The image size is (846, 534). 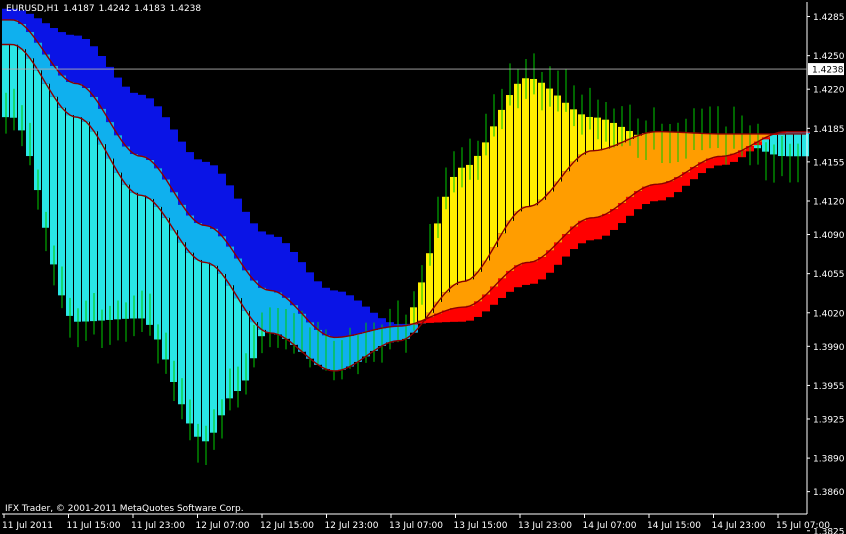 I want to click on x-tick-label: 12 Jul 15:00, so click(x=287, y=526).